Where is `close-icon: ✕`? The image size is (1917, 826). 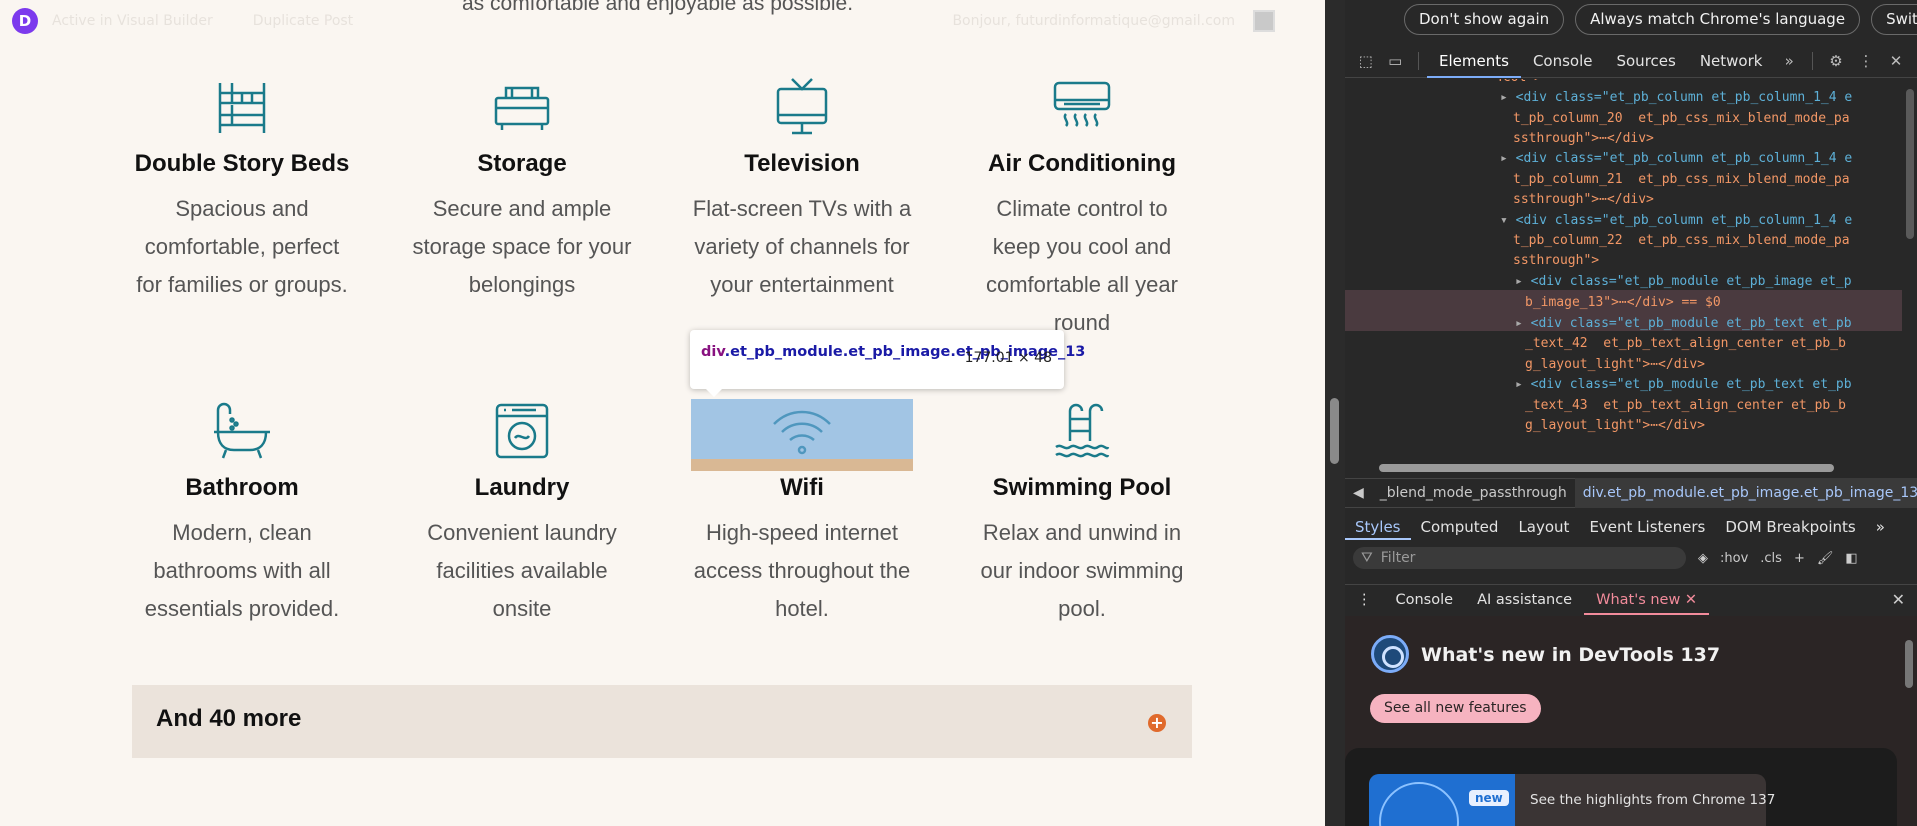 close-icon: ✕ is located at coordinates (1896, 61).